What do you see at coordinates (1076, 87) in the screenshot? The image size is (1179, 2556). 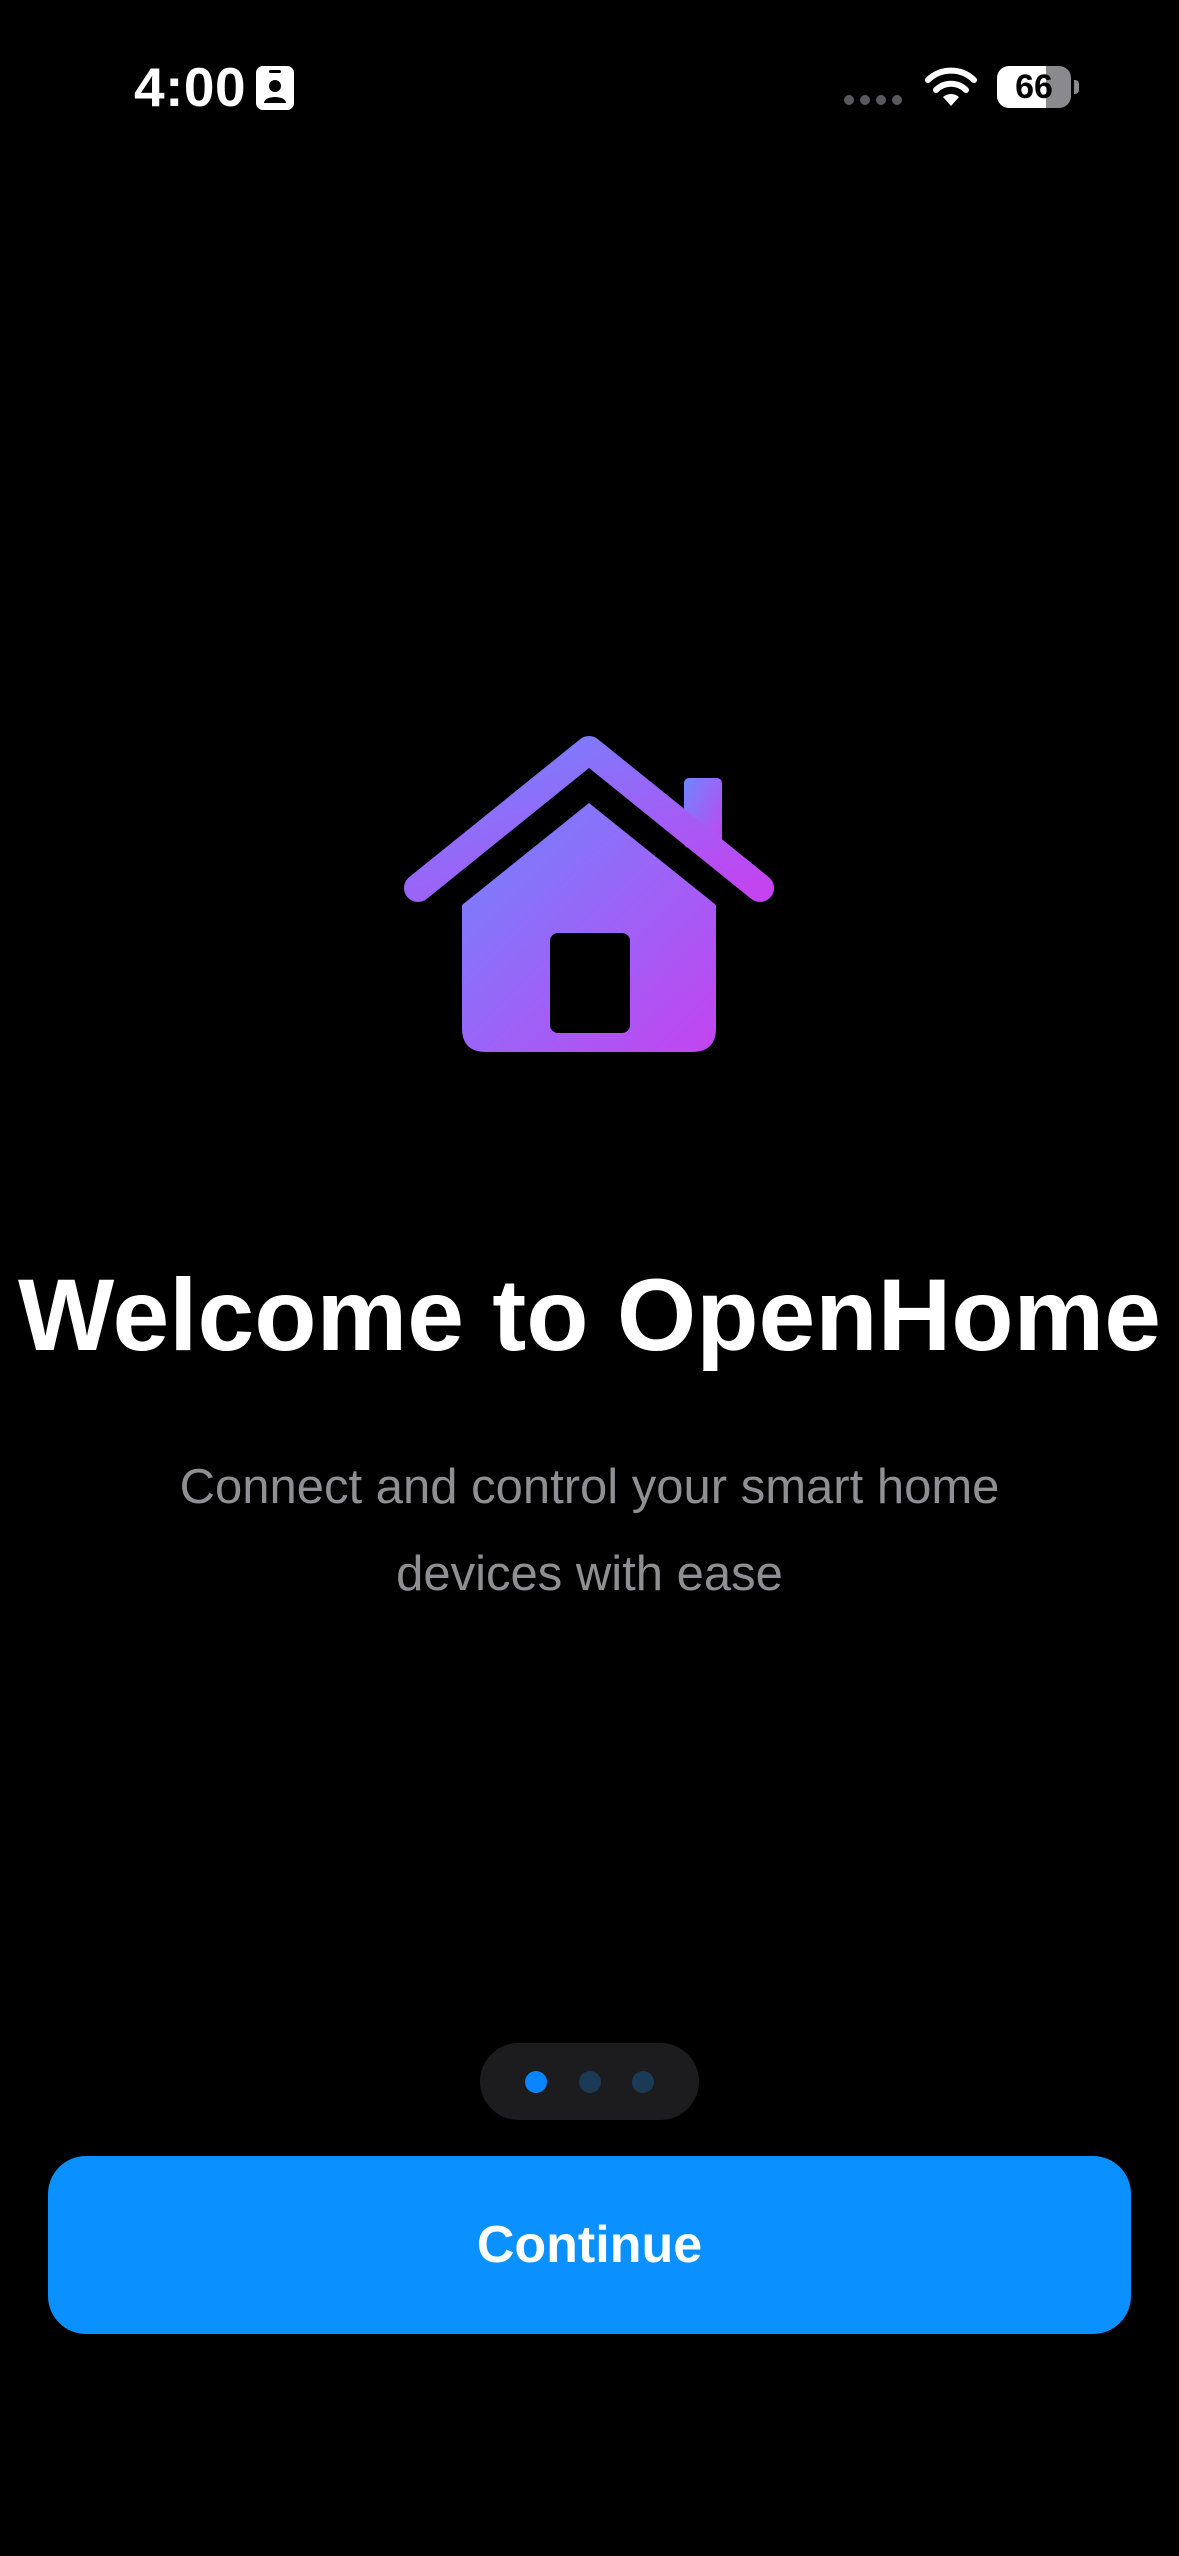 I see `battery-tip` at bounding box center [1076, 87].